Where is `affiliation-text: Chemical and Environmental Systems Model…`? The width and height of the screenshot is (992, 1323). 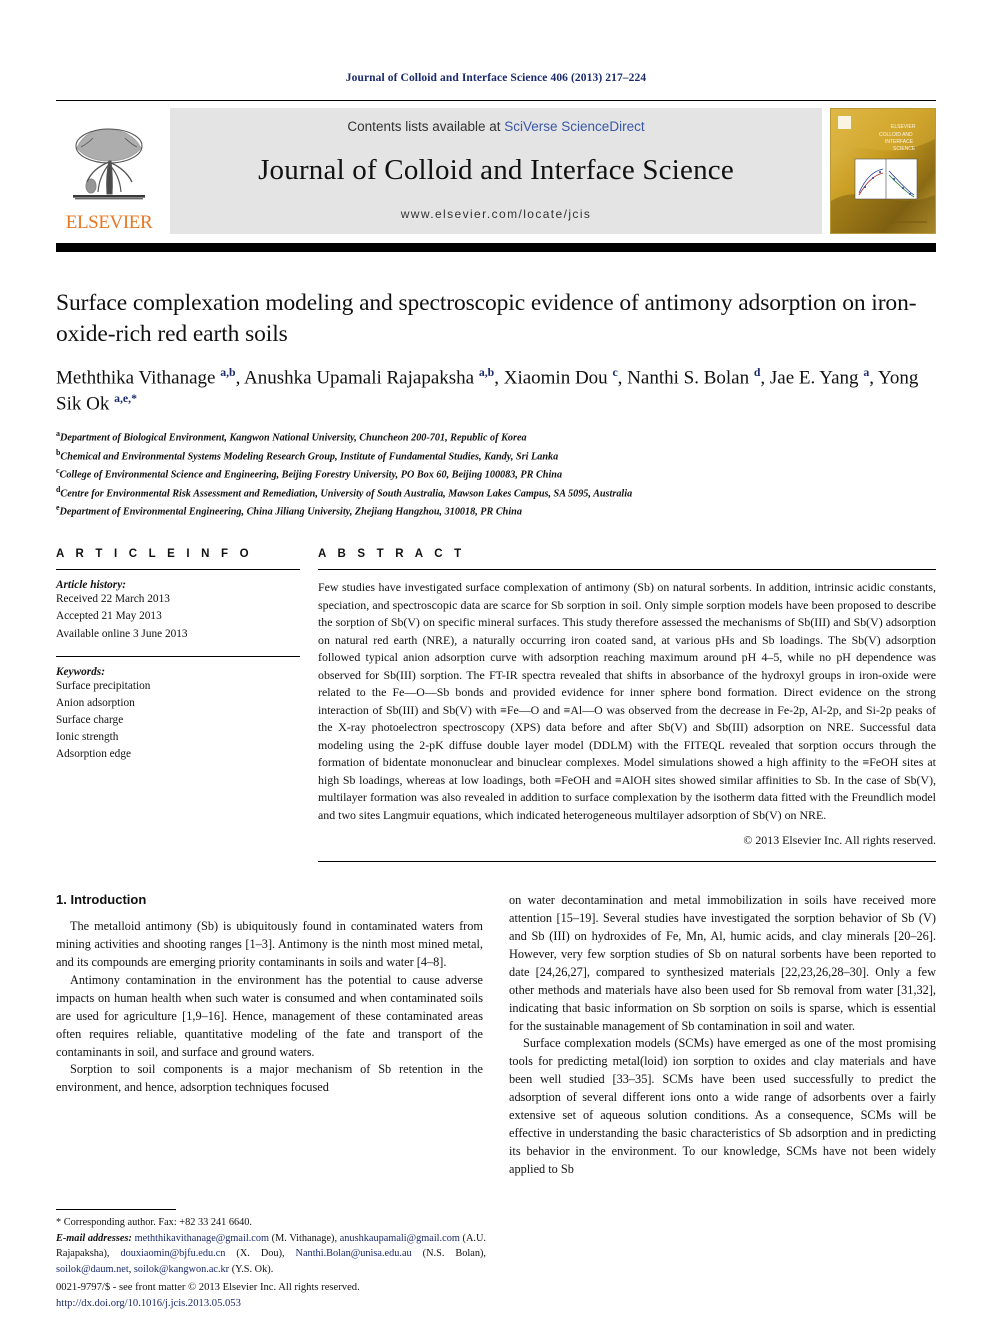 affiliation-text: Chemical and Environmental Systems Model… is located at coordinates (309, 457).